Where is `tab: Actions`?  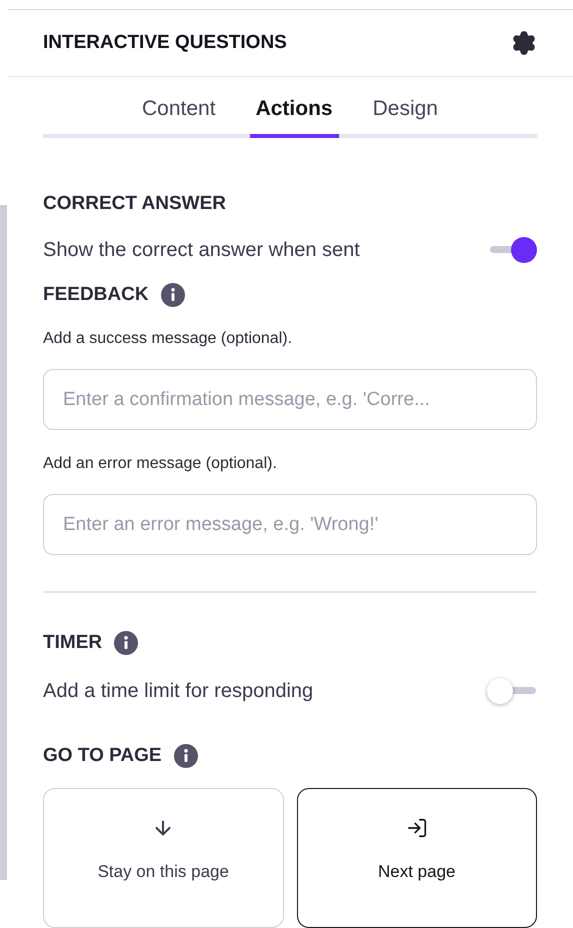 tab: Actions is located at coordinates (294, 115).